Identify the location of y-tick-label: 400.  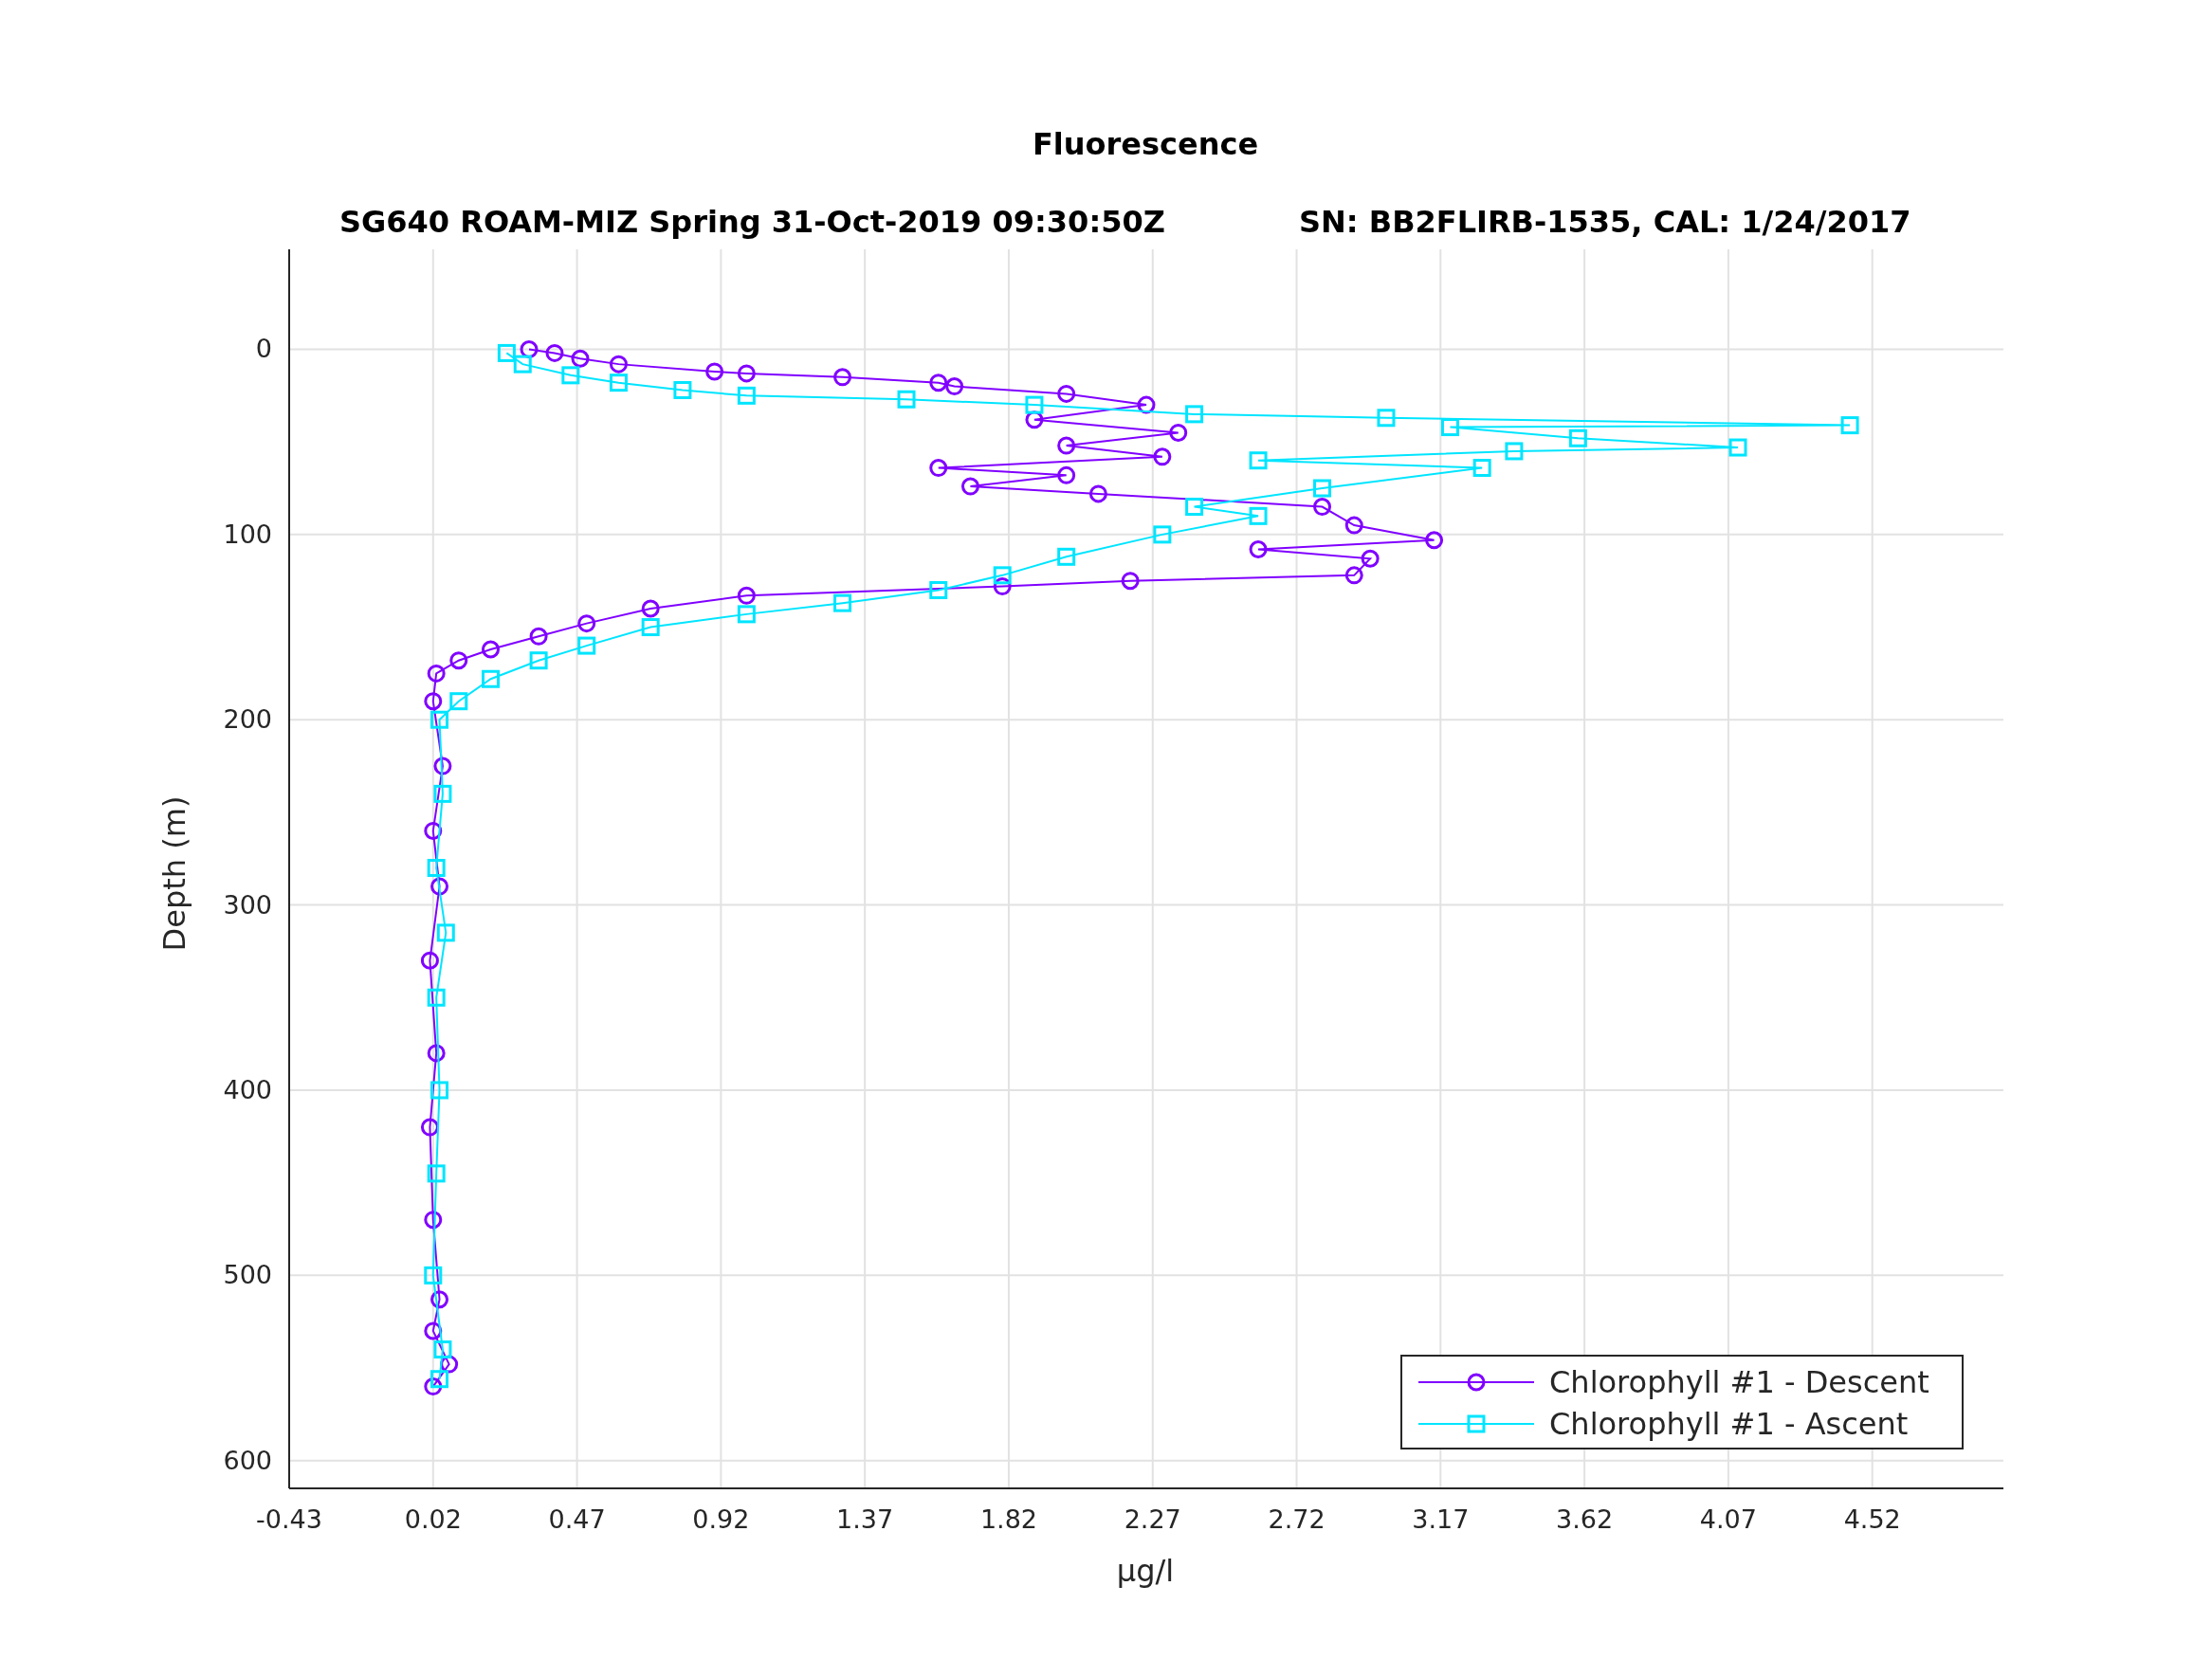
(247, 1089).